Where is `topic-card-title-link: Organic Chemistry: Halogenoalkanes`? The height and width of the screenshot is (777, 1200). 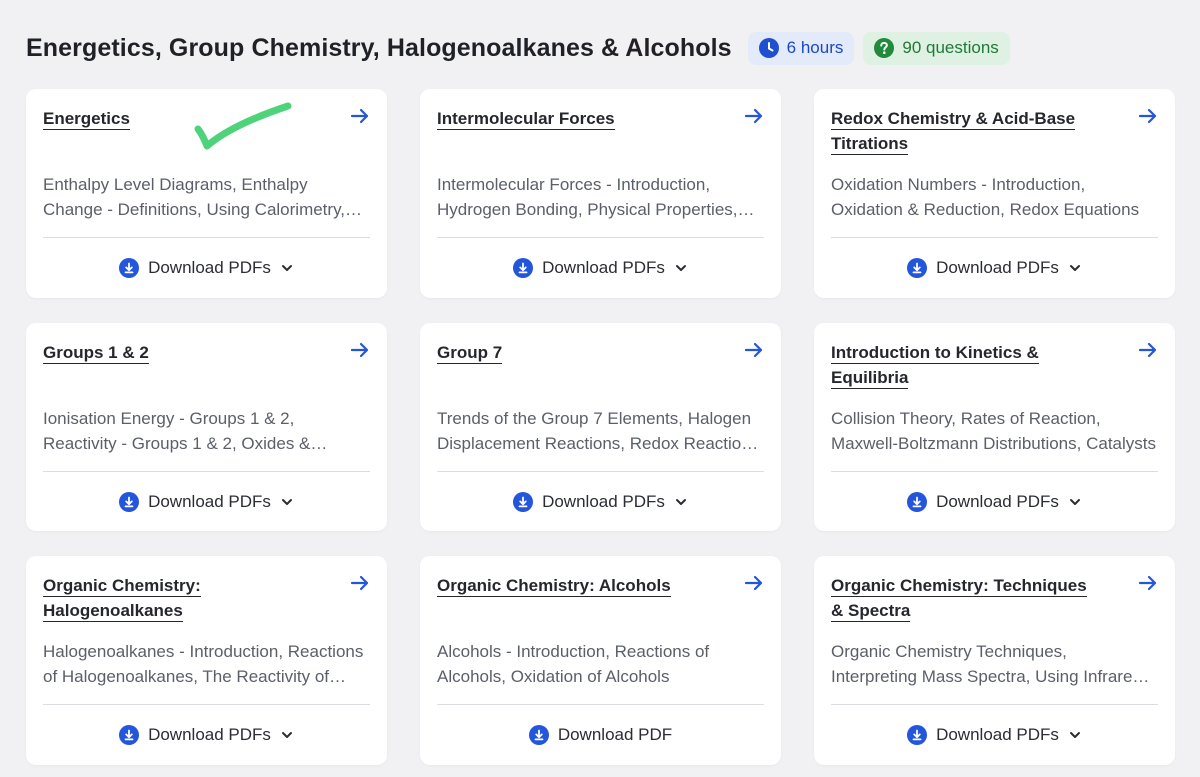
topic-card-title-link: Organic Chemistry: Halogenoalkanes is located at coordinates (178, 598).